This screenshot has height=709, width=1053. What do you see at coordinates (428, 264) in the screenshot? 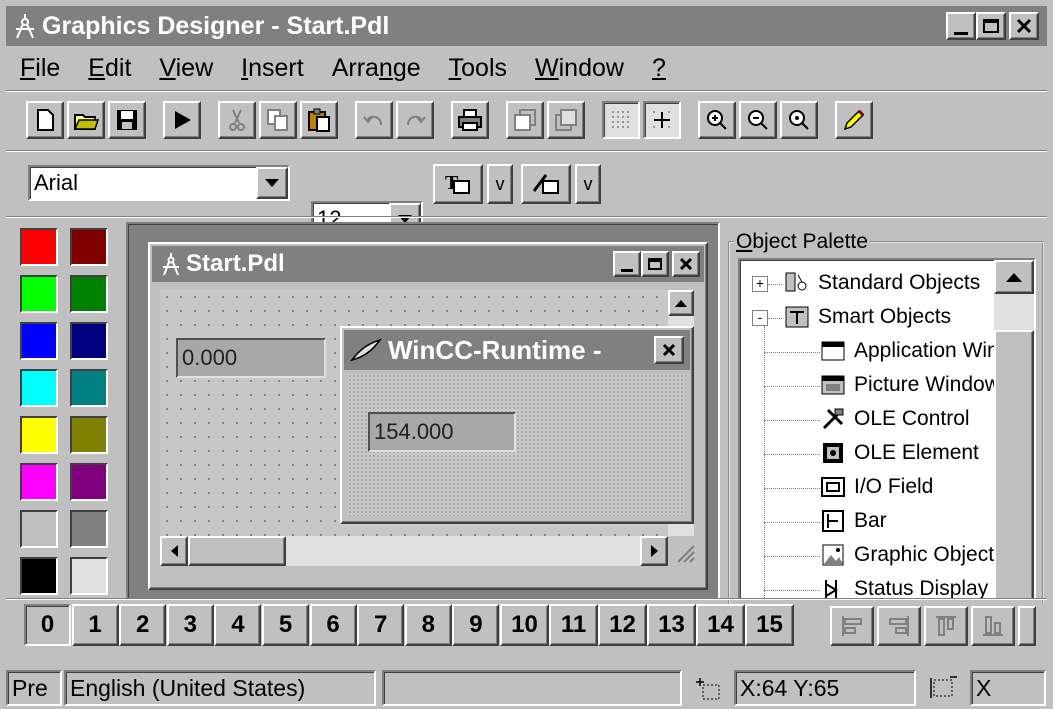
I see `start-pdl-titlebar: Start.Pdl` at bounding box center [428, 264].